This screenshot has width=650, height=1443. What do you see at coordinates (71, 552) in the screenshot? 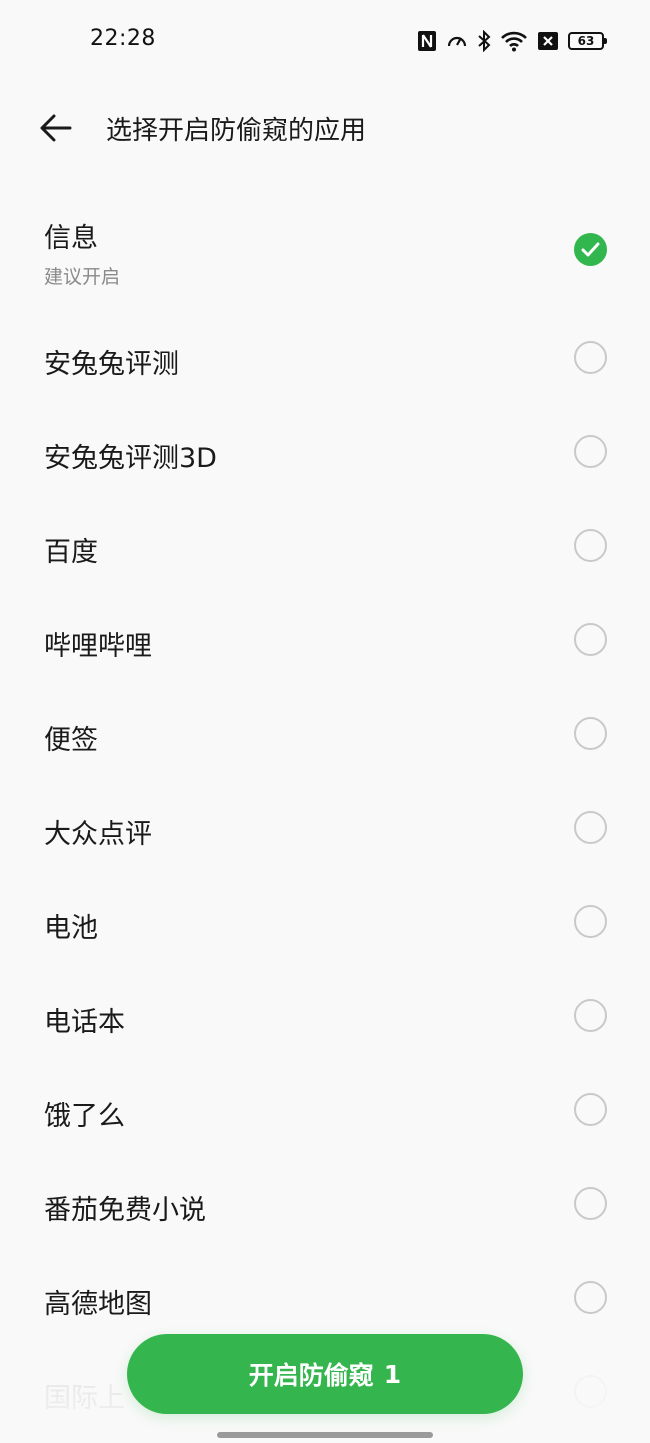
I see `app-name: 百度` at bounding box center [71, 552].